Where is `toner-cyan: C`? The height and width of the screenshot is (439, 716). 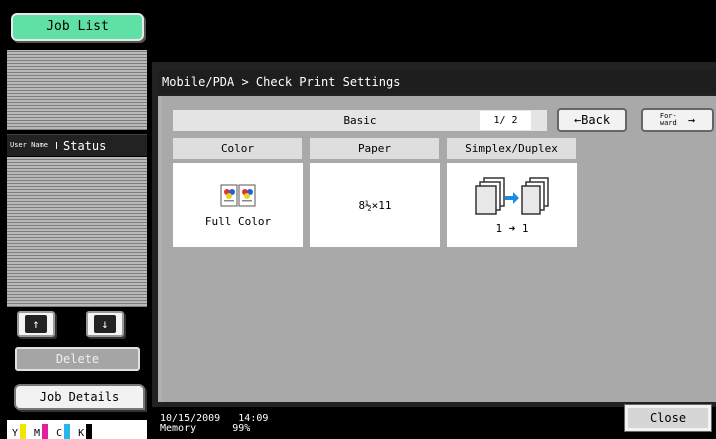 toner-cyan: C is located at coordinates (63, 431).